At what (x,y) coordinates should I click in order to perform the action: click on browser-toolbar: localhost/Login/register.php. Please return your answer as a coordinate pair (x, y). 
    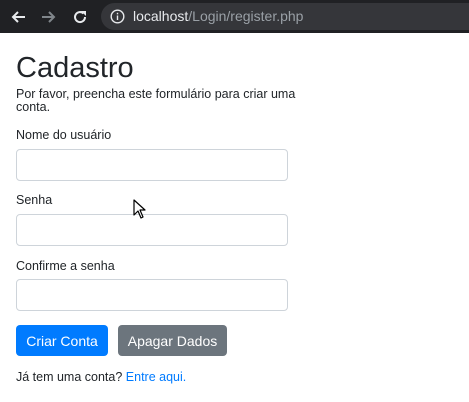
    Looking at the image, I should click on (234, 16).